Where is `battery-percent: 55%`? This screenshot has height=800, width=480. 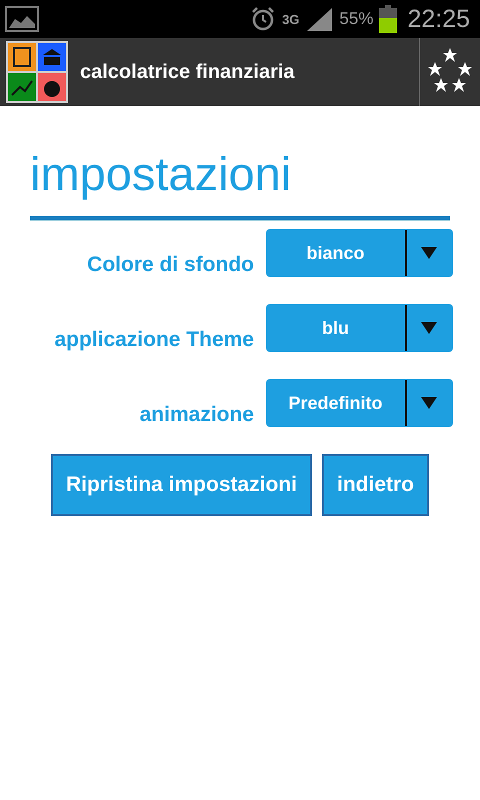
battery-percent: 55% is located at coordinates (356, 19).